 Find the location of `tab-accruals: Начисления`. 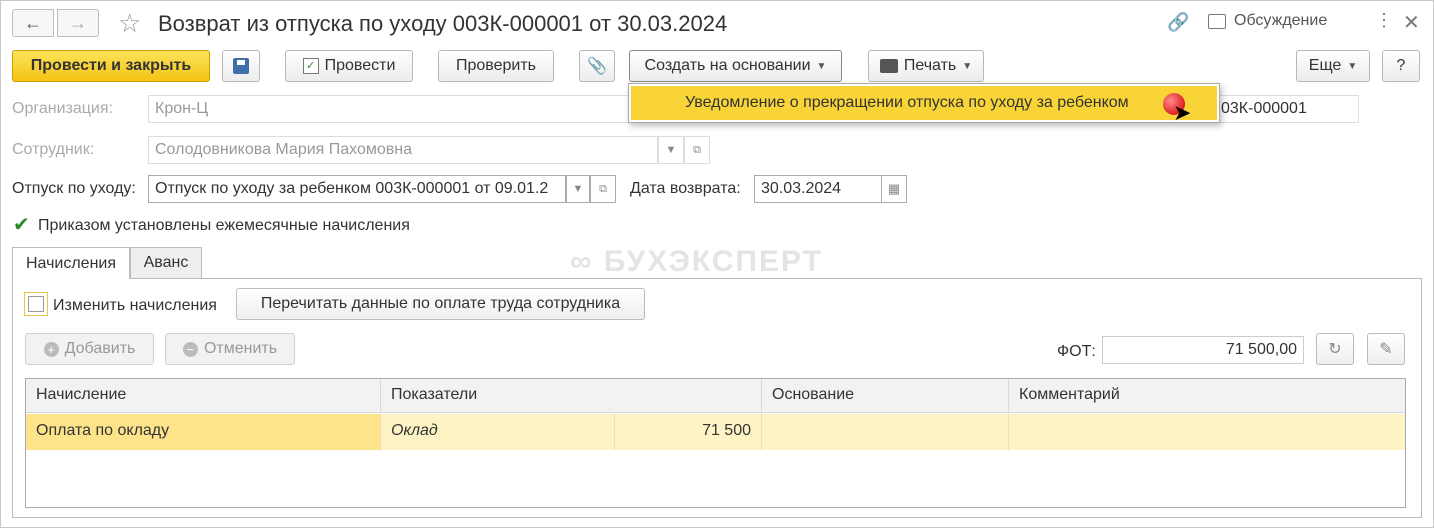

tab-accruals: Начисления is located at coordinates (71, 263).